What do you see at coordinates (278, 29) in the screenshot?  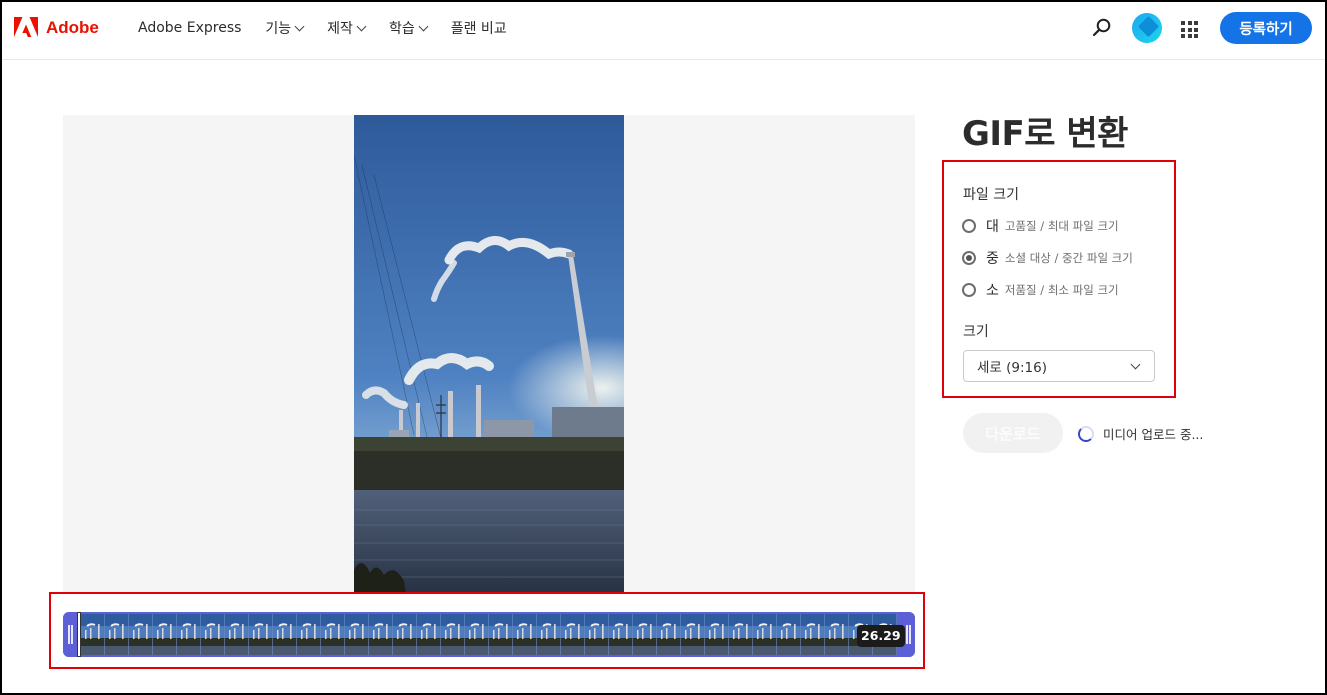 I see `nav-label: 기능` at bounding box center [278, 29].